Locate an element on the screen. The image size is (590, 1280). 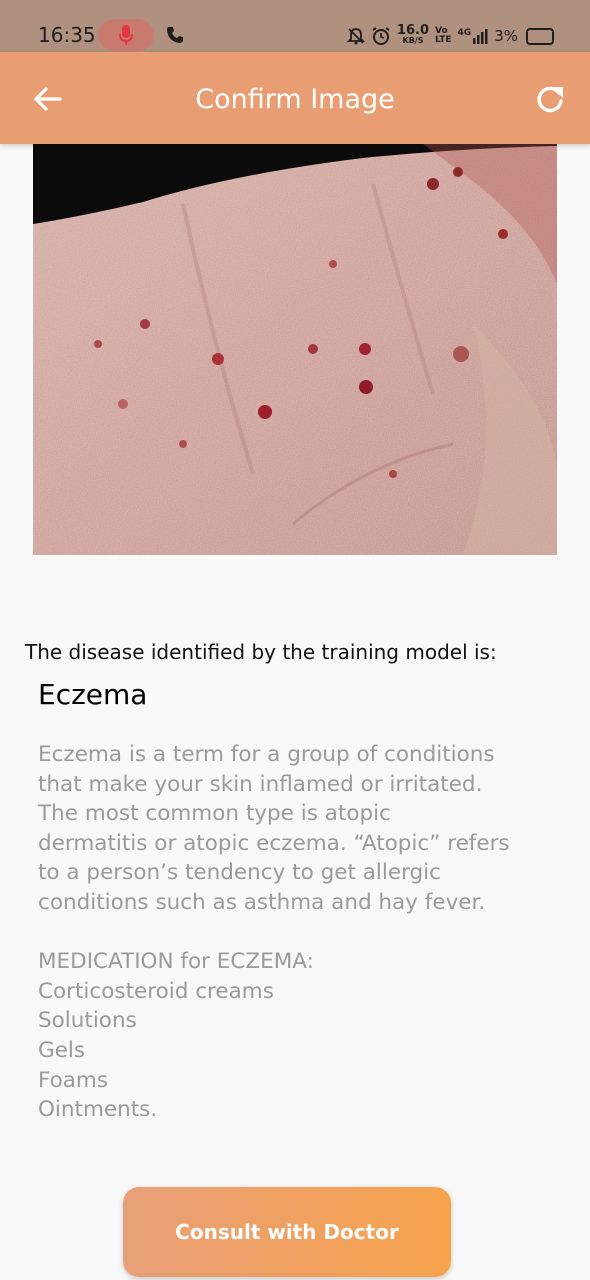
mic-active-indicator is located at coordinates (126, 35).